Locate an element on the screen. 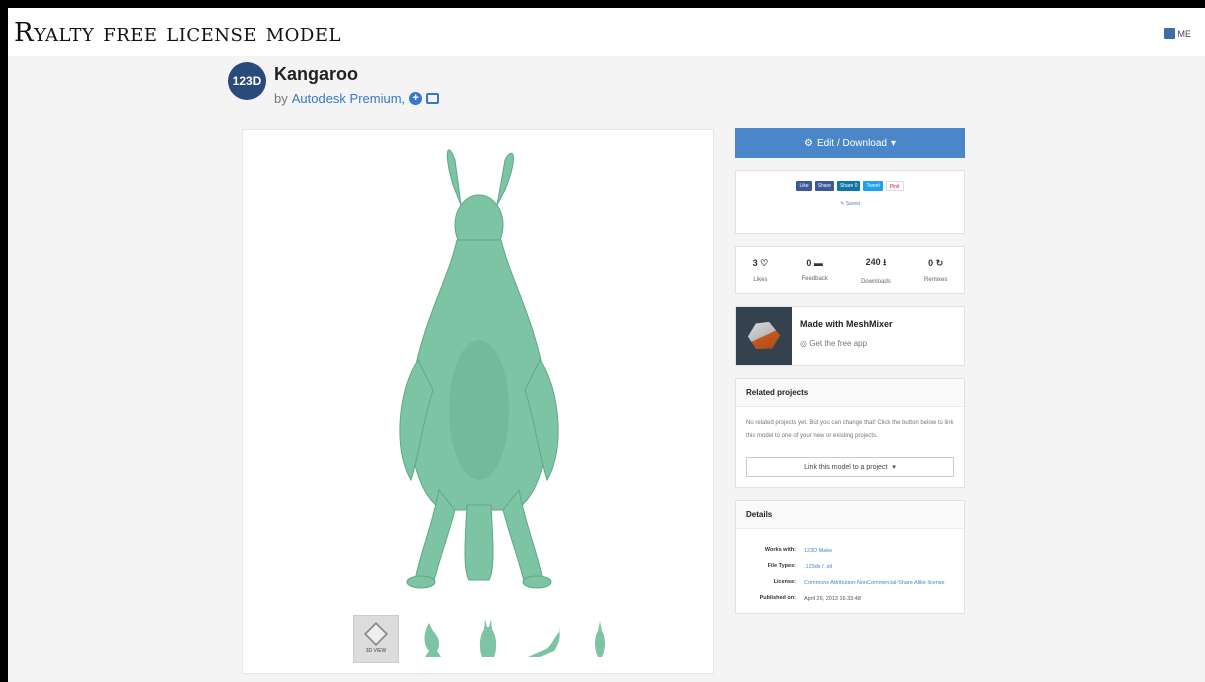 This screenshot has height=682, width=1205. tweet-button: Tweet is located at coordinates (873, 186).